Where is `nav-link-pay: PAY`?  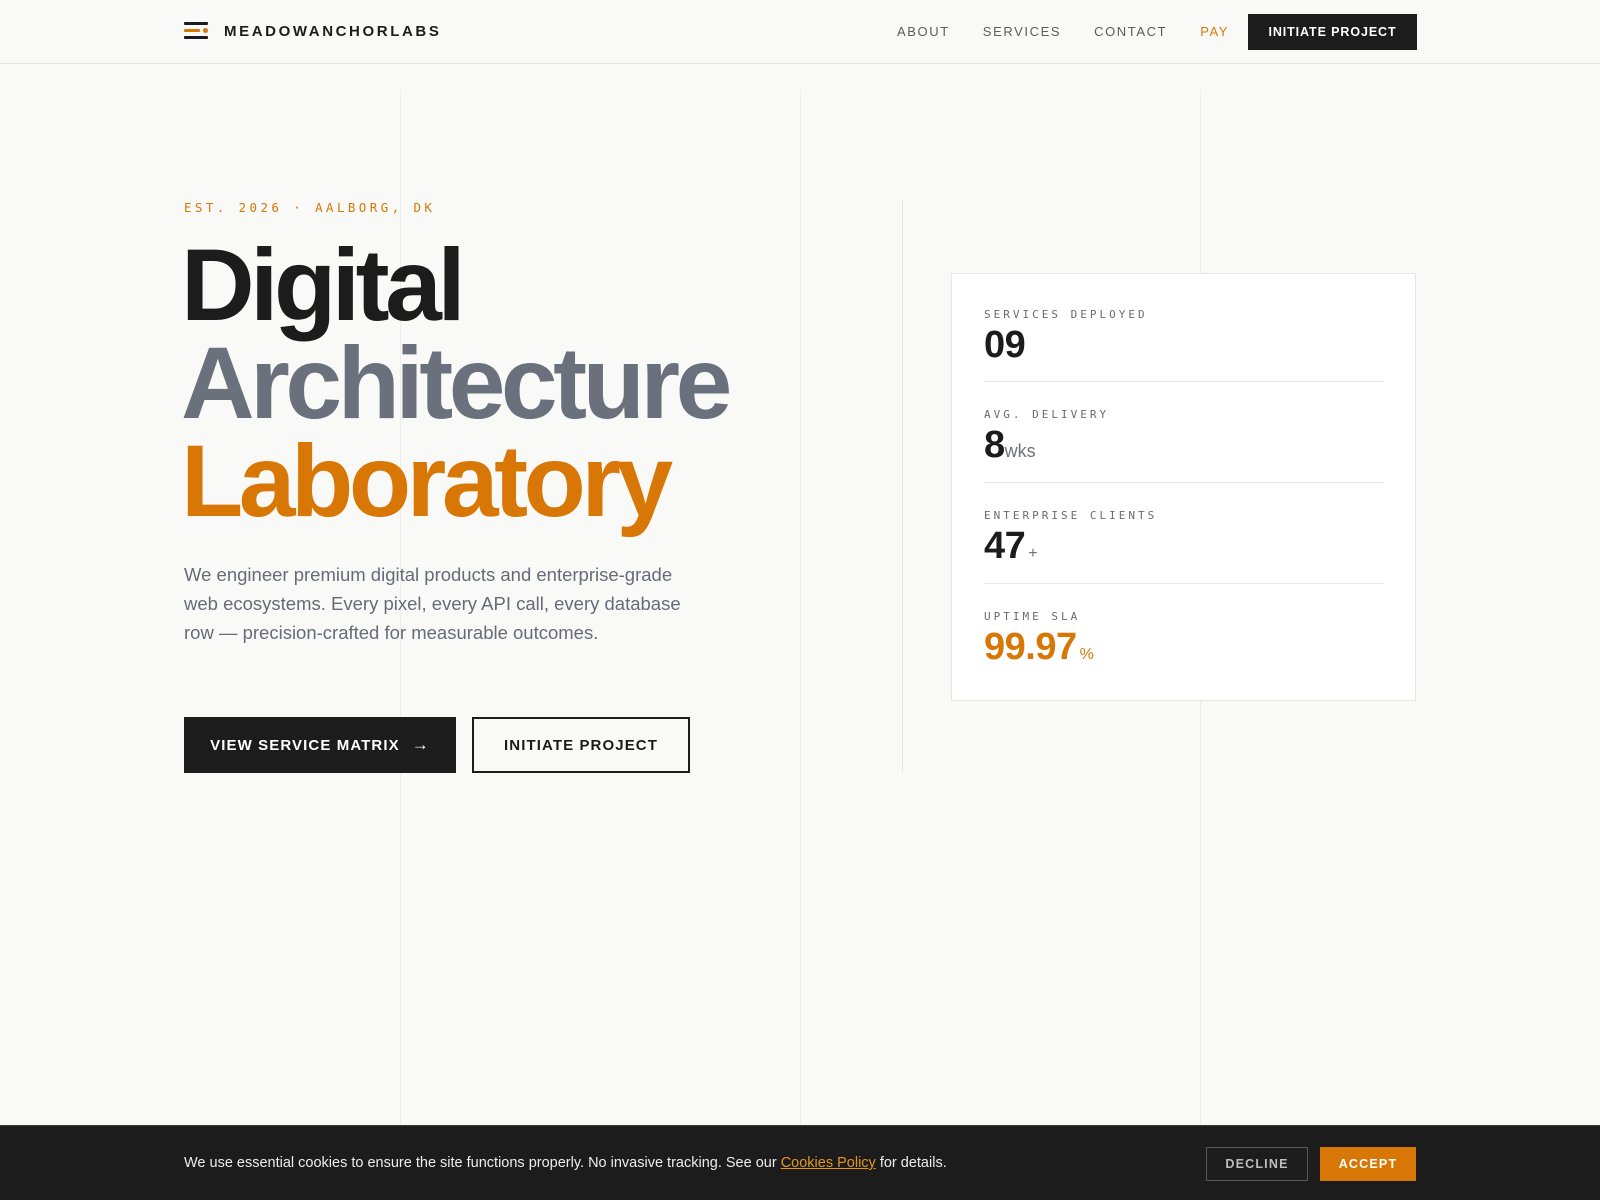
nav-link-pay: PAY is located at coordinates (1214, 31).